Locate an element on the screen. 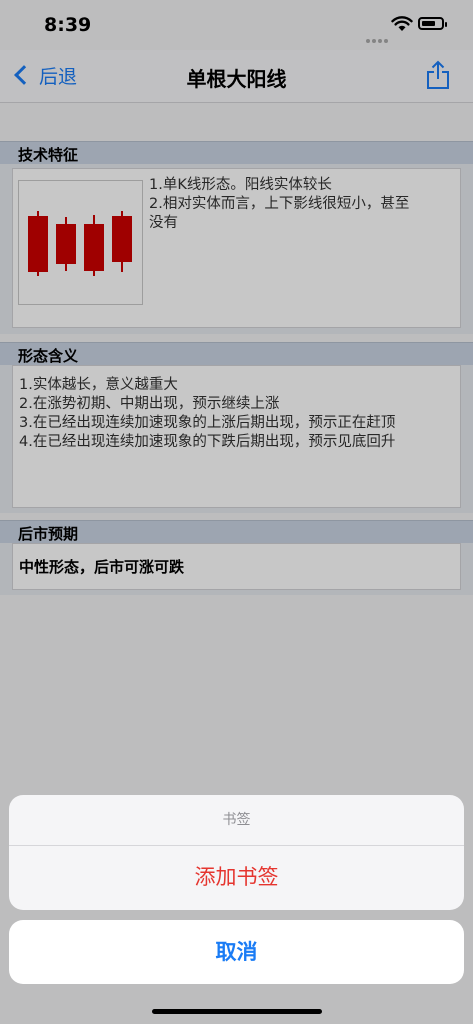 The image size is (473, 1024). cancel-button: 取消 is located at coordinates (236, 952).